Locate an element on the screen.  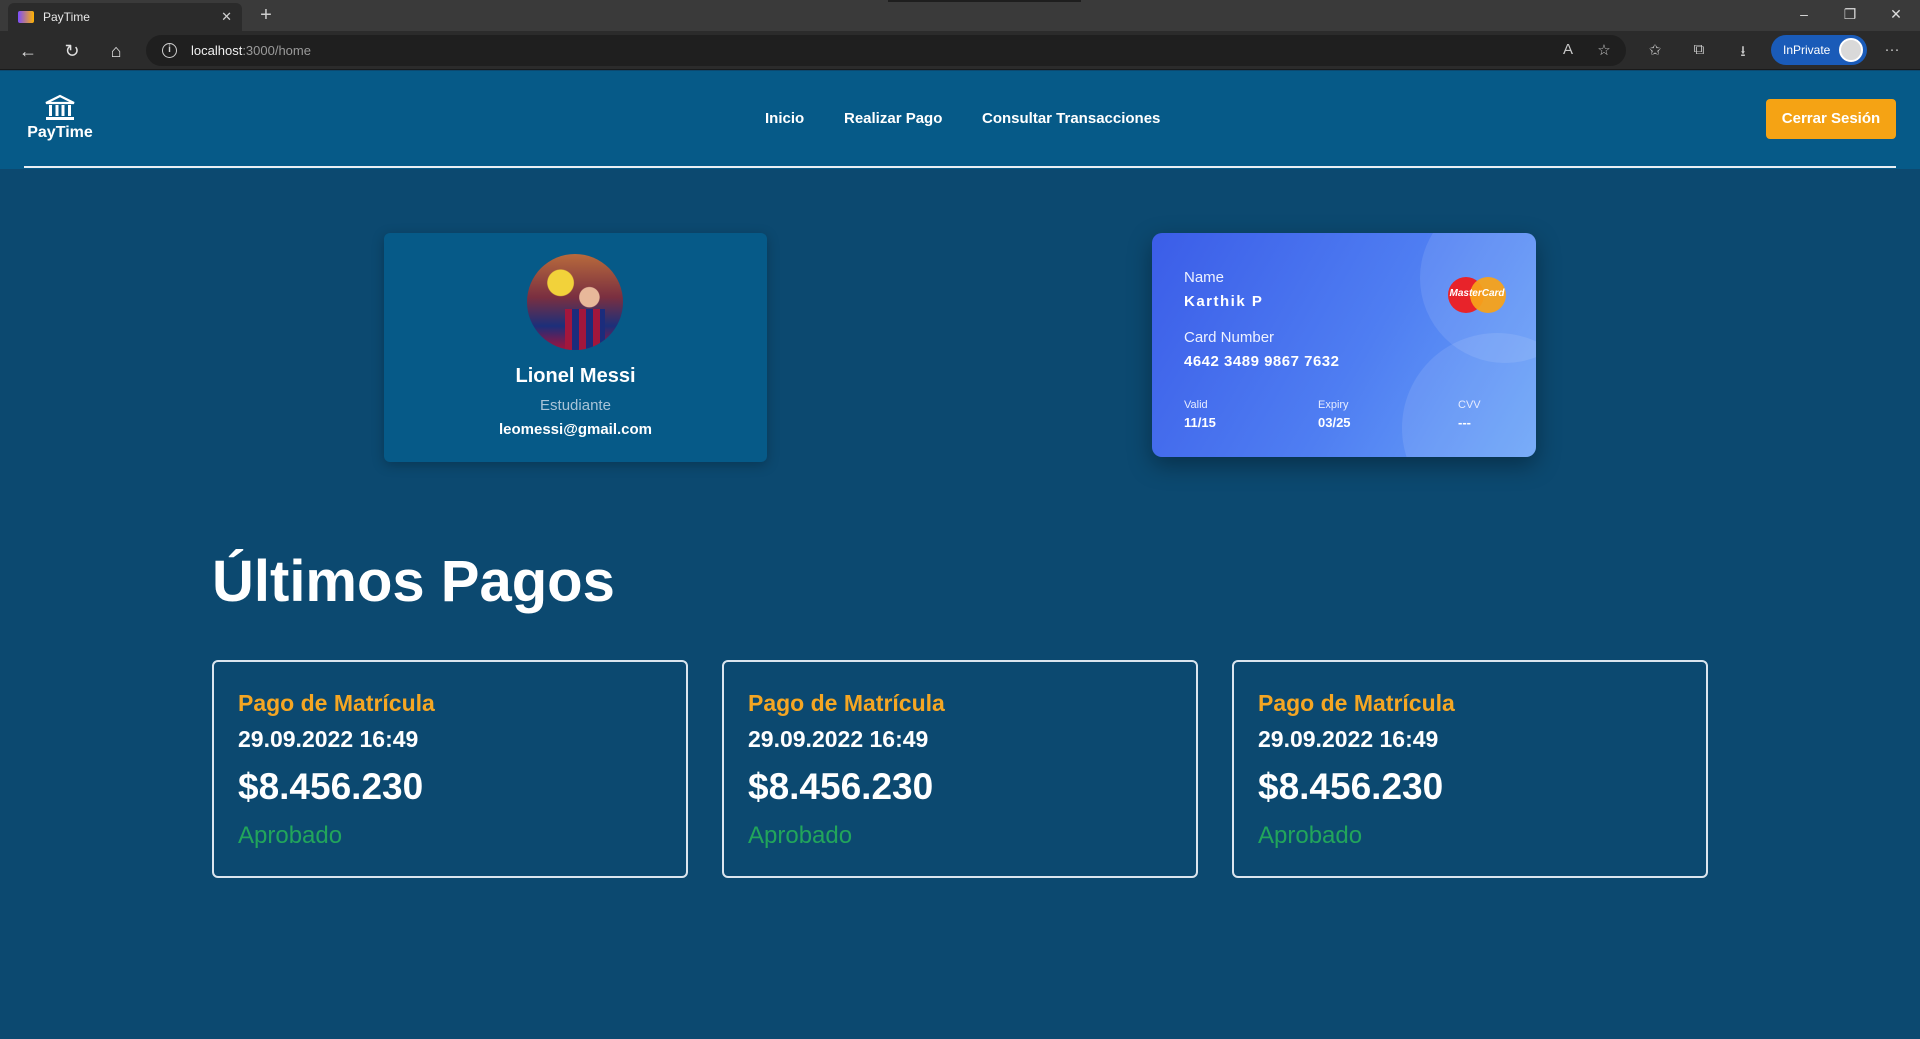
avatar is located at coordinates (575, 302).